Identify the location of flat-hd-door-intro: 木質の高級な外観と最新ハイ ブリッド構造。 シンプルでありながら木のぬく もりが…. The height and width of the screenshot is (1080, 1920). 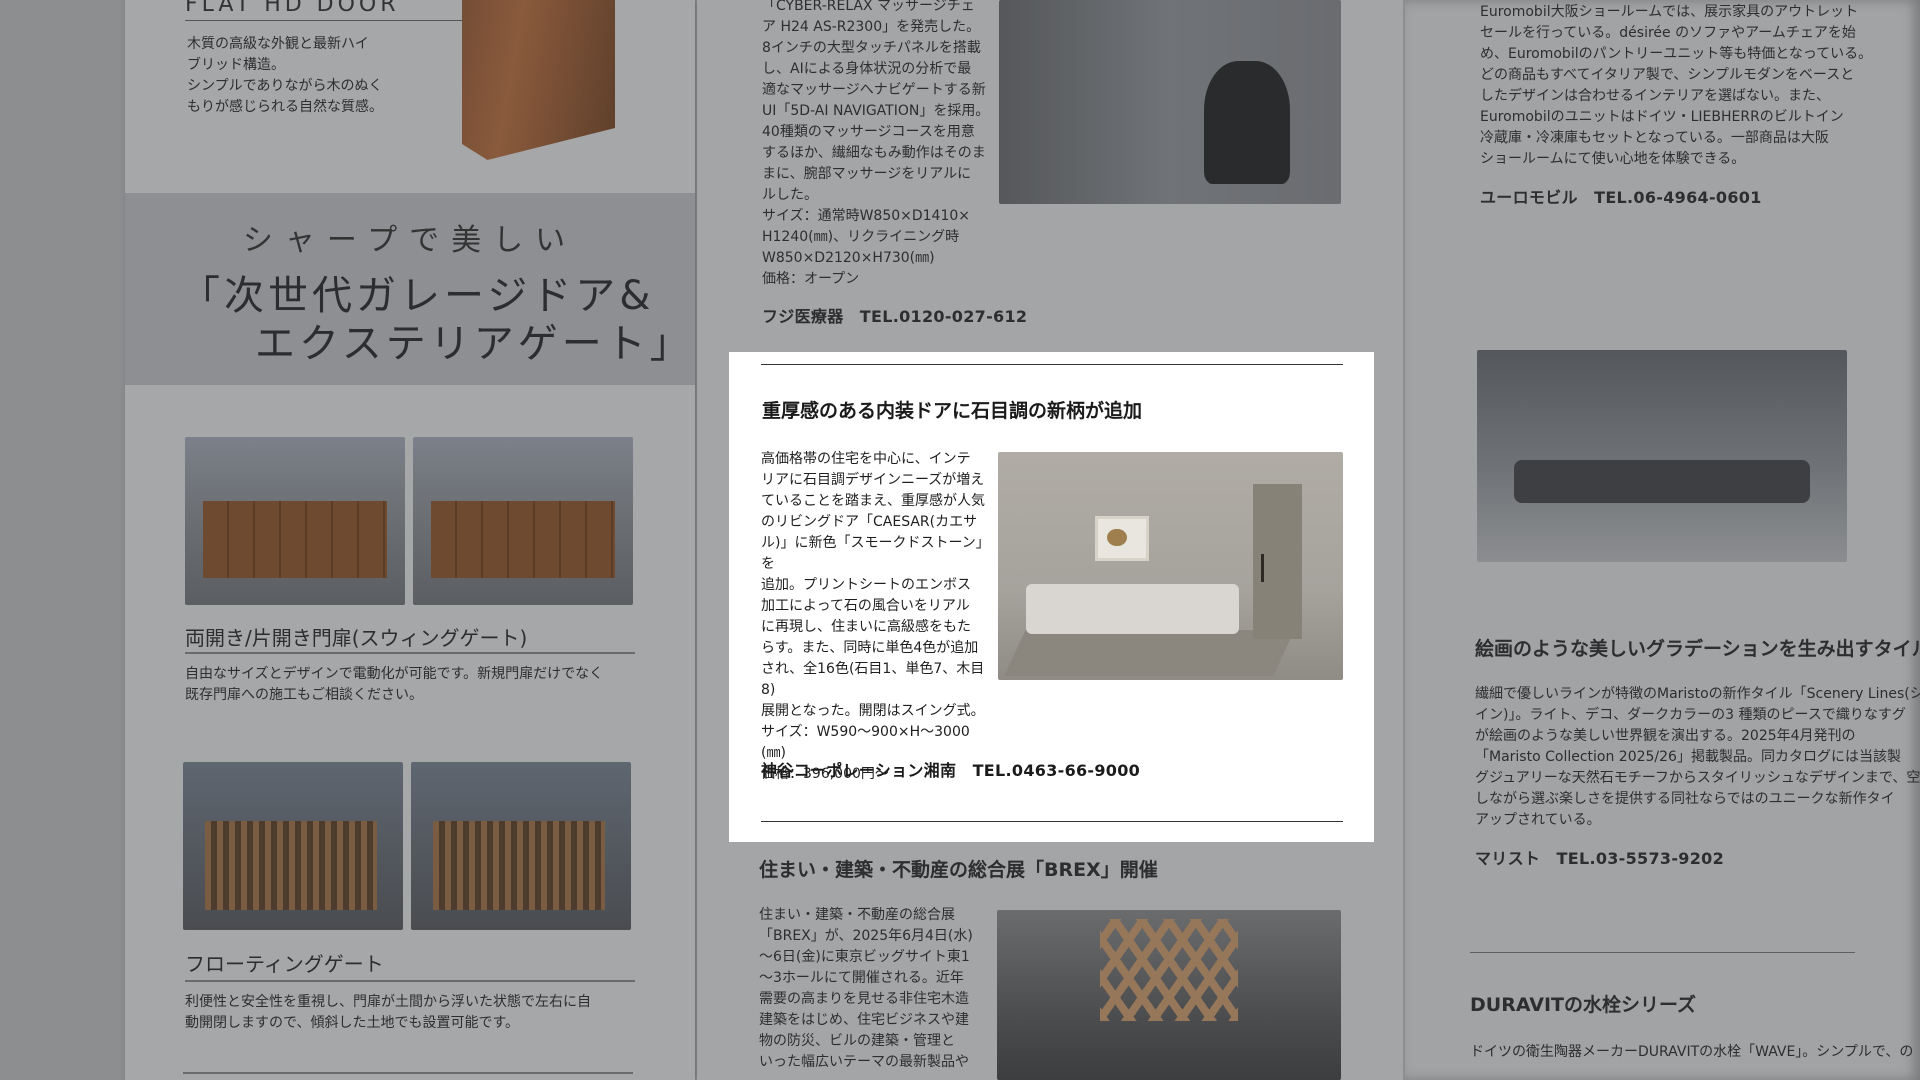
(312, 76).